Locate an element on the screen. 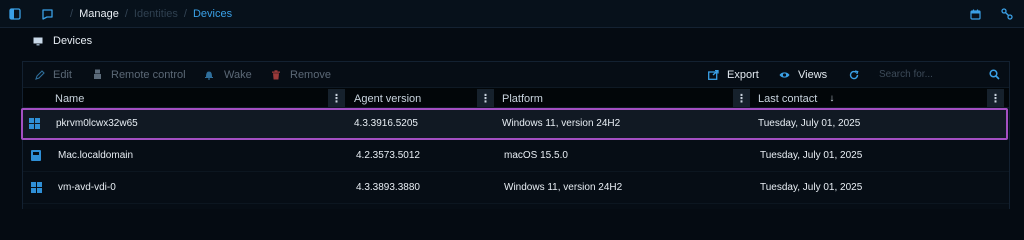 This screenshot has width=1024, height=240. bell-icon is located at coordinates (209, 75).